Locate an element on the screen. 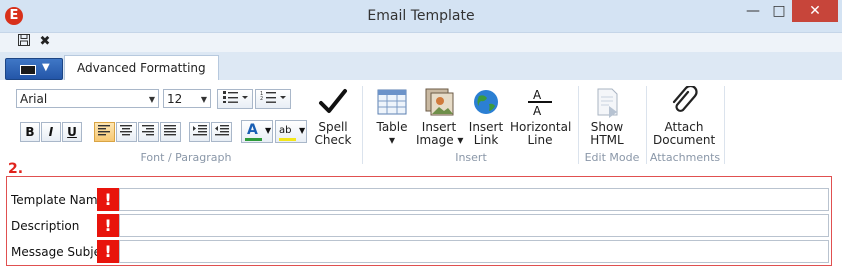  numbered-list-button: 12 is located at coordinates (273, 99).